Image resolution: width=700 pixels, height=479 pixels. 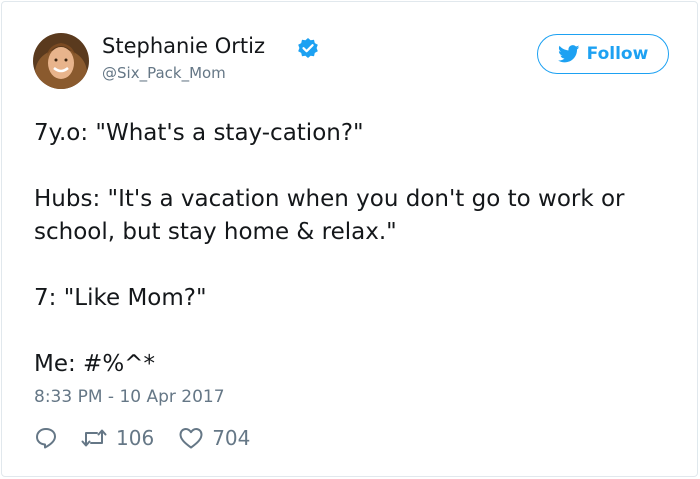 I want to click on tweet-paragraph: 7y.o: "What's a stay-cation?", so click(x=199, y=133).